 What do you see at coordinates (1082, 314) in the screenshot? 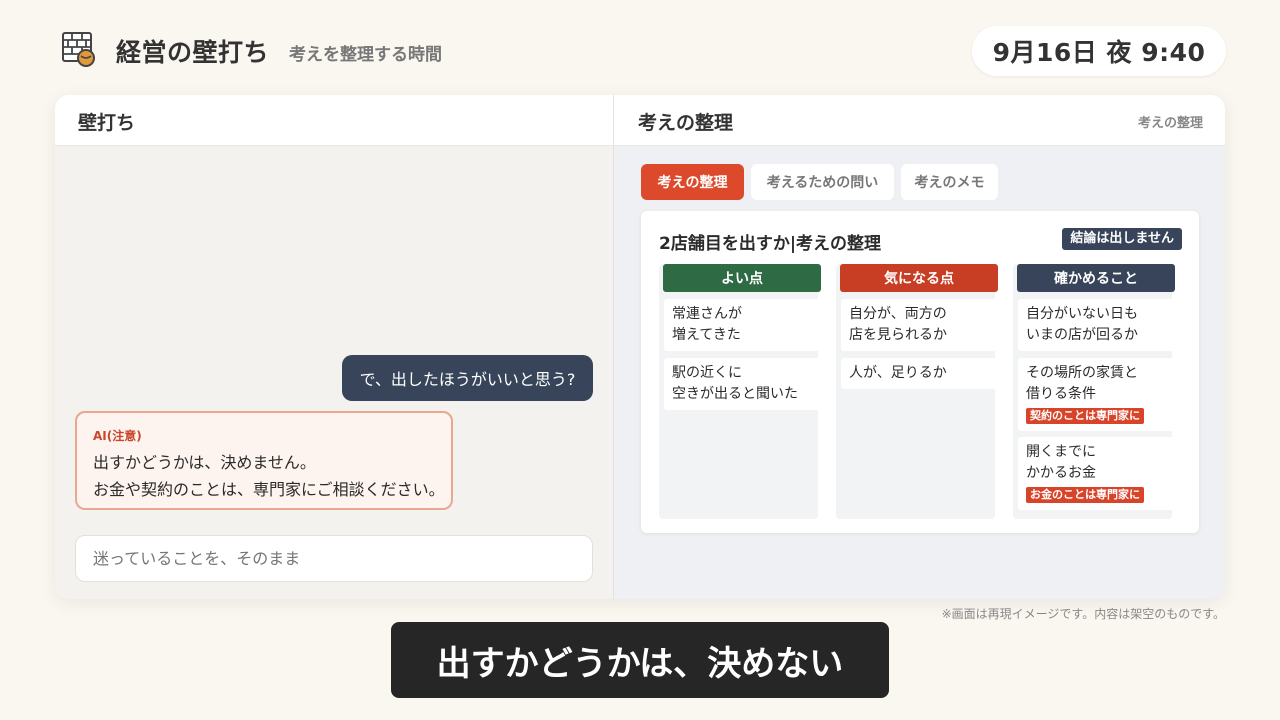
I see `note-line: 自分がいない日も` at bounding box center [1082, 314].